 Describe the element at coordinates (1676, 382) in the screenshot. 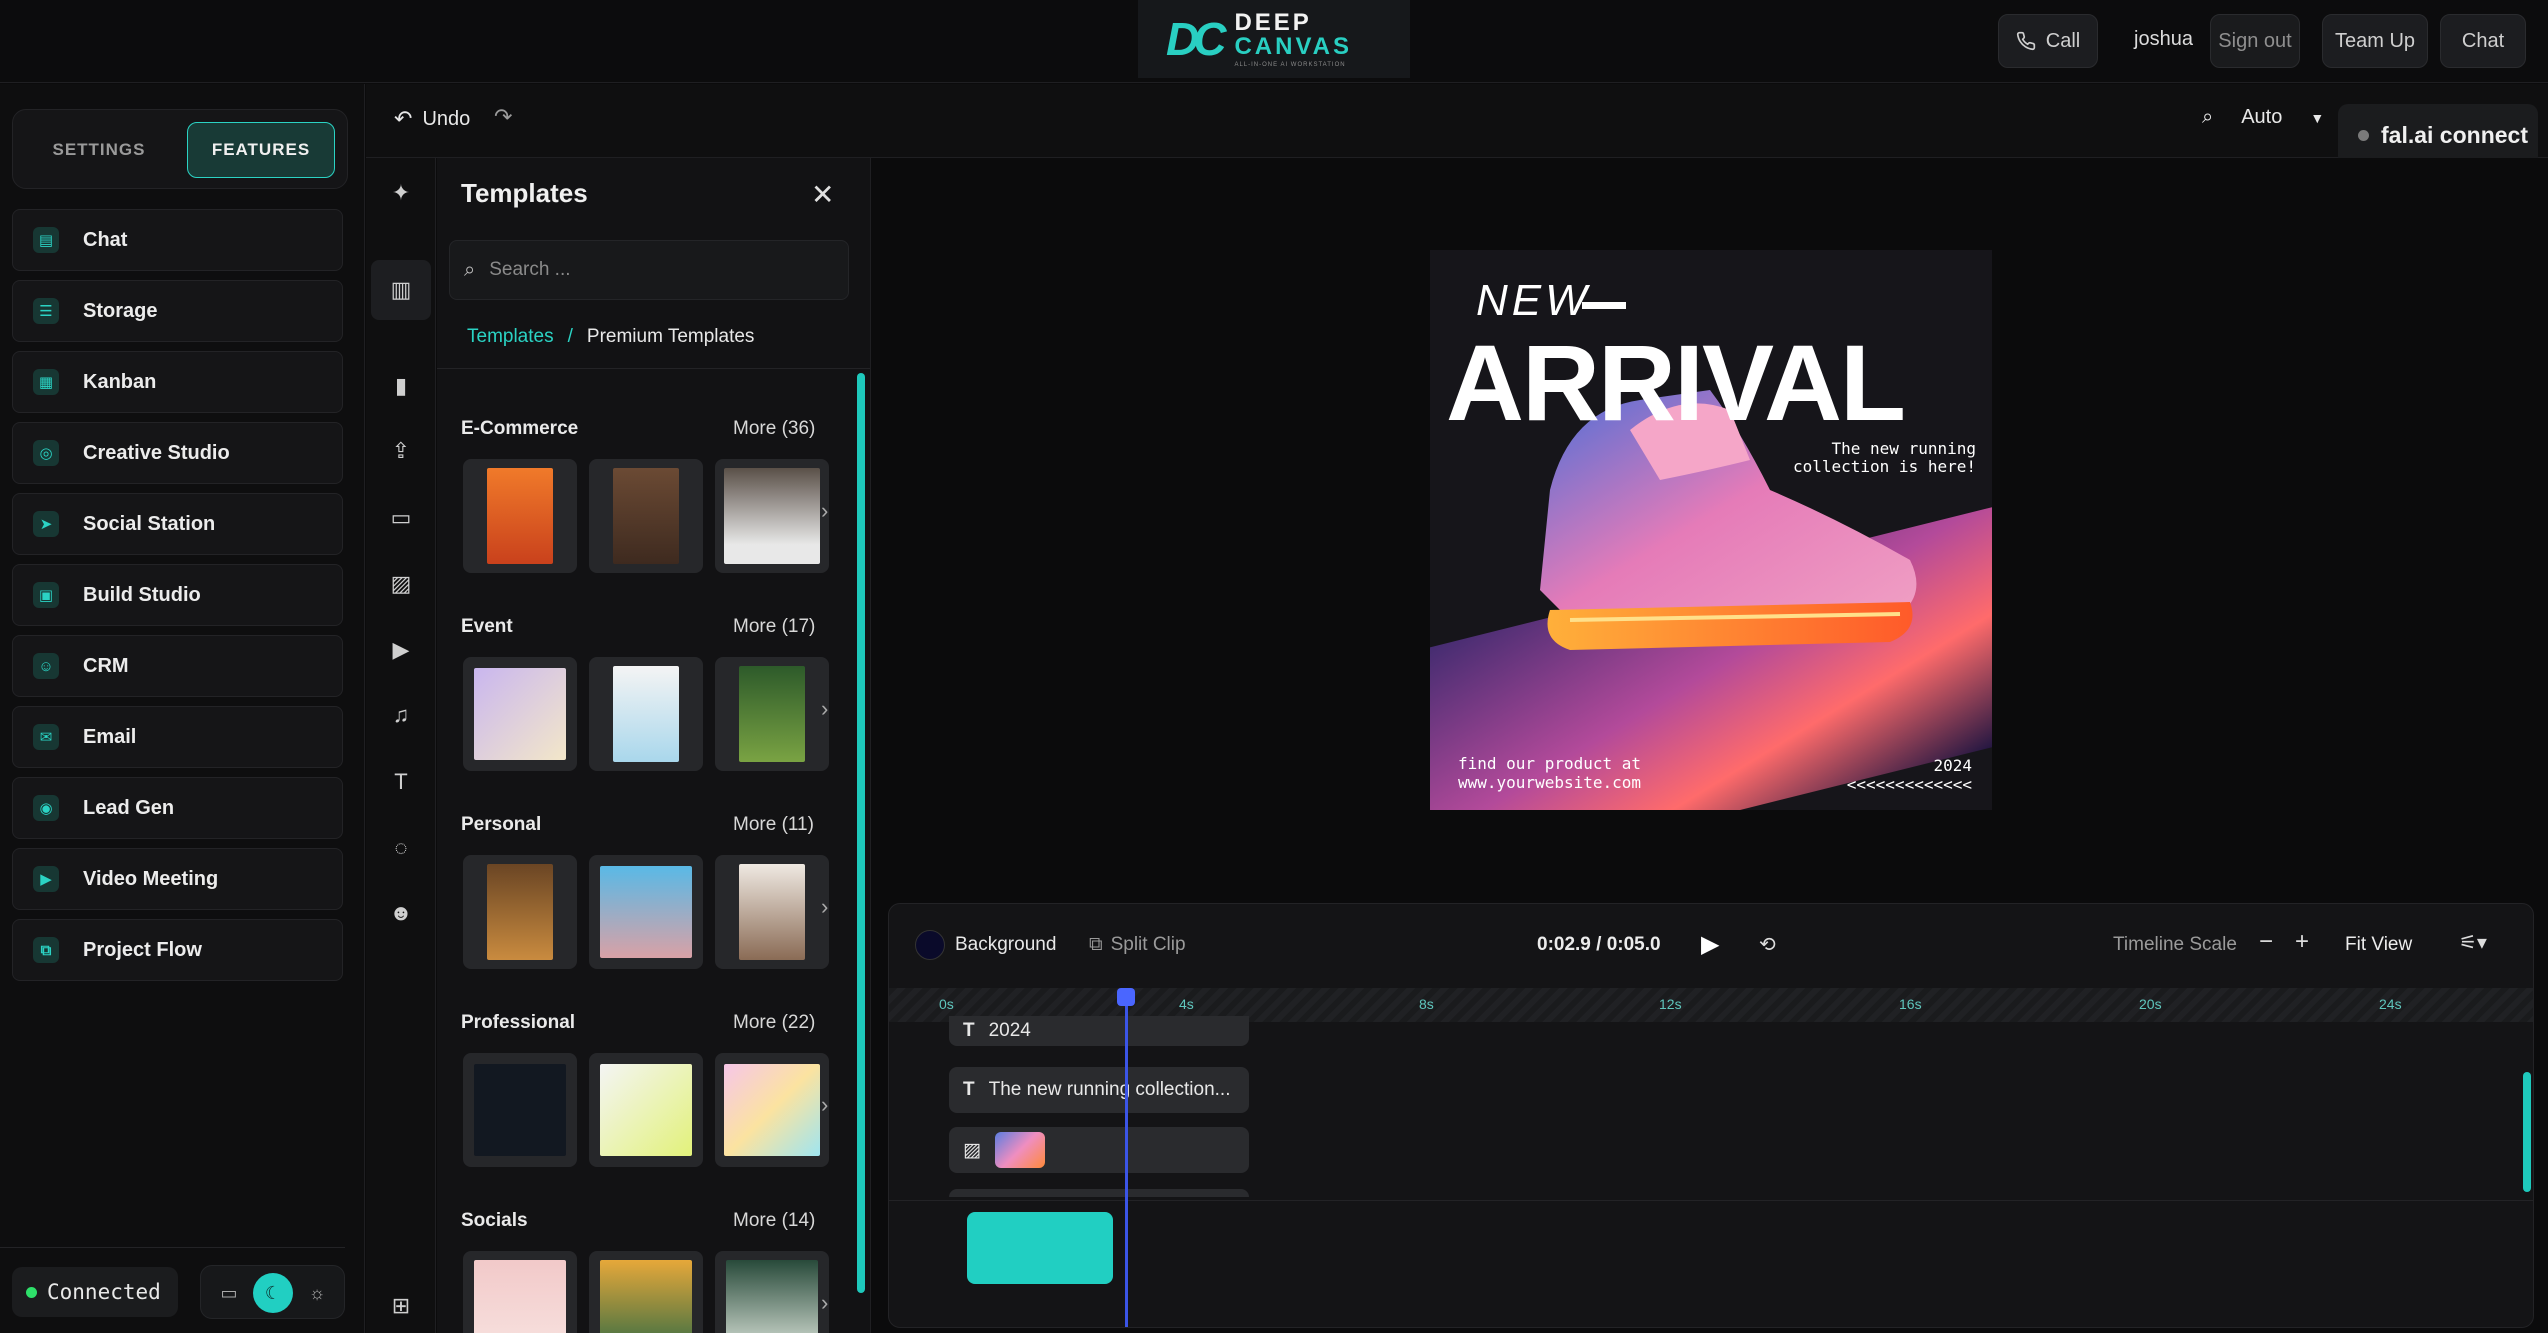

I see `artwork-arrival-text: ARRIVAL` at that location.